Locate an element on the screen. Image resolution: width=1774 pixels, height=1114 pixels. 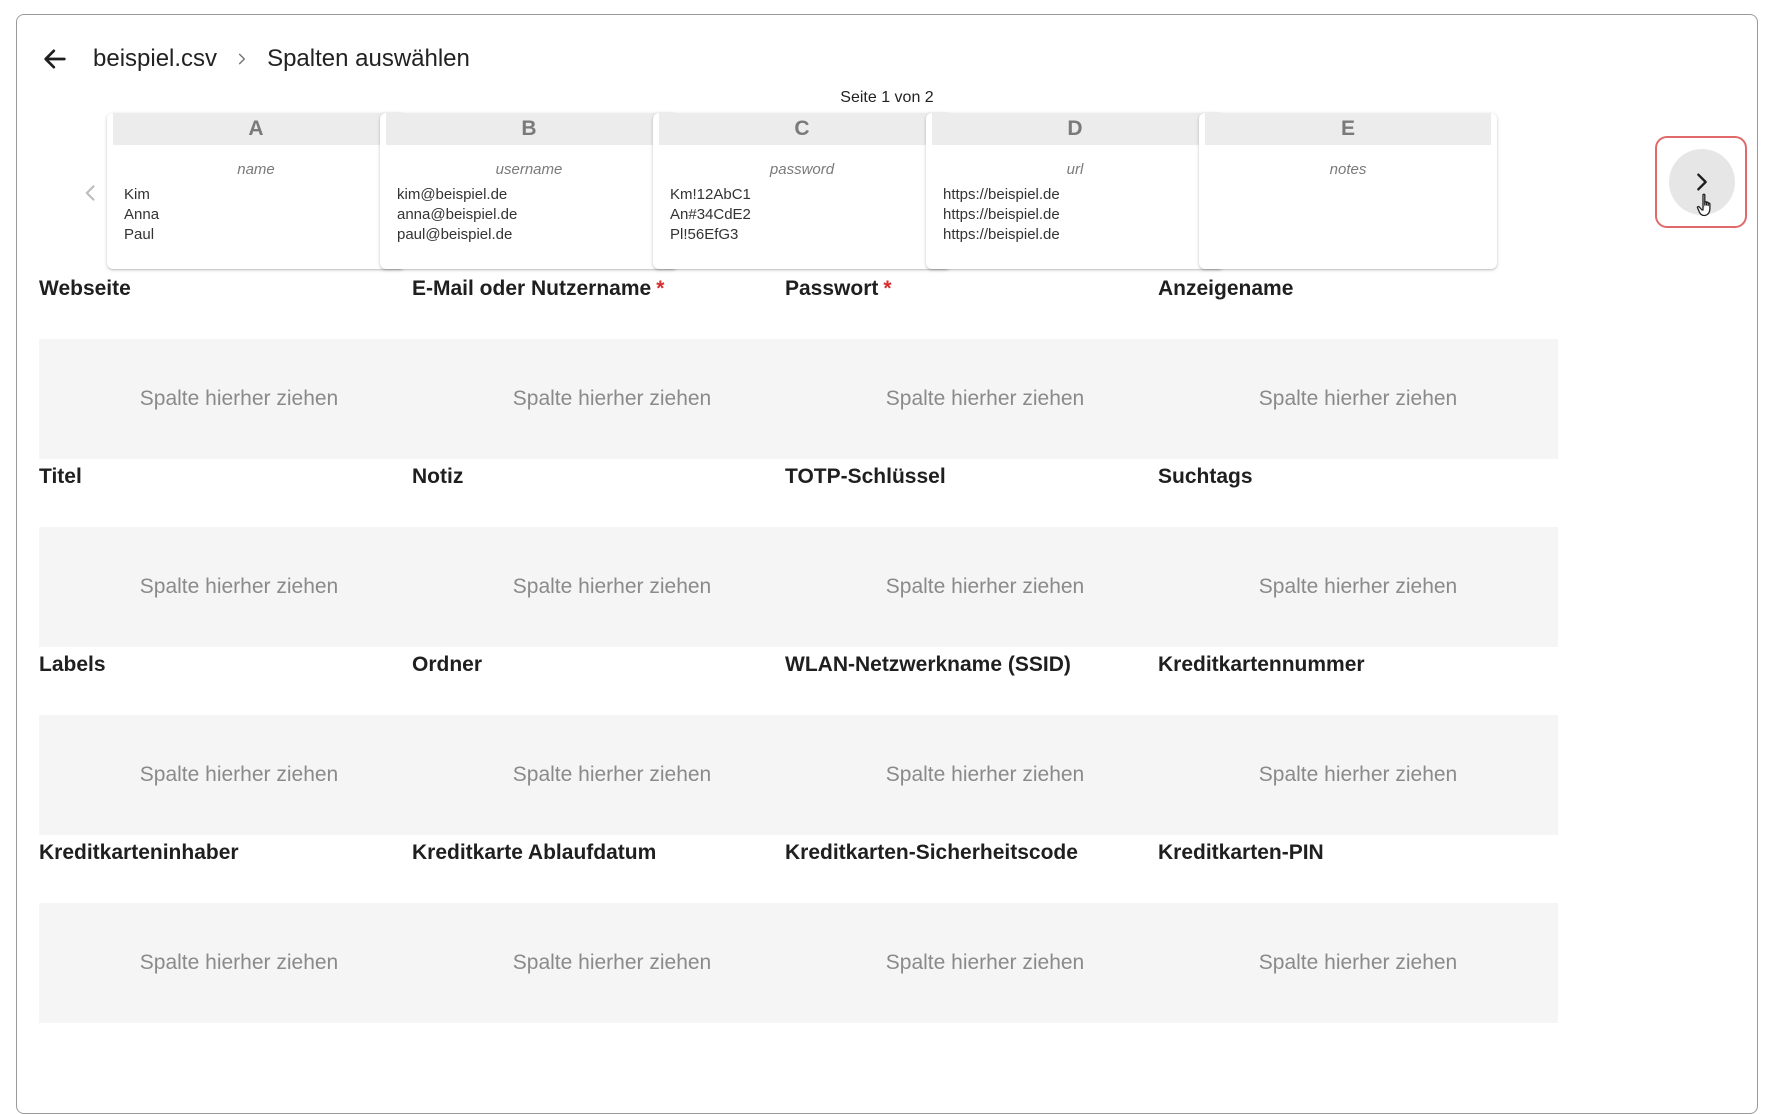
csv-column-card: Enotes is located at coordinates (1348, 191).